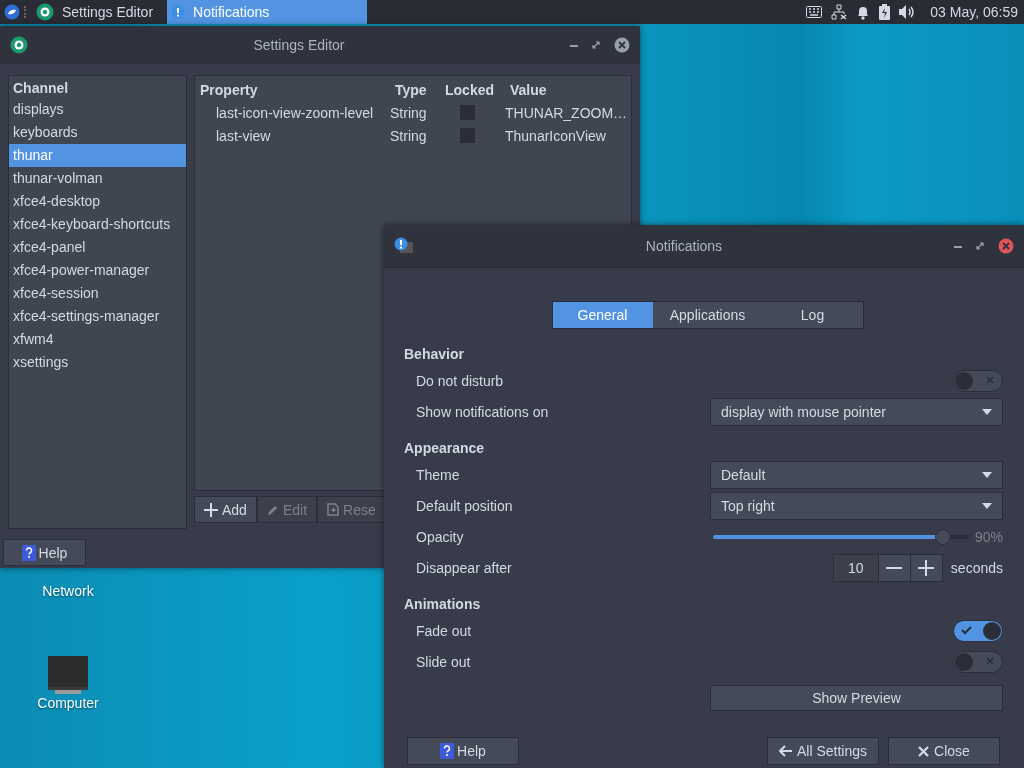 The width and height of the screenshot is (1024, 768). I want to click on channel-item: xfce4-session, so click(97, 293).